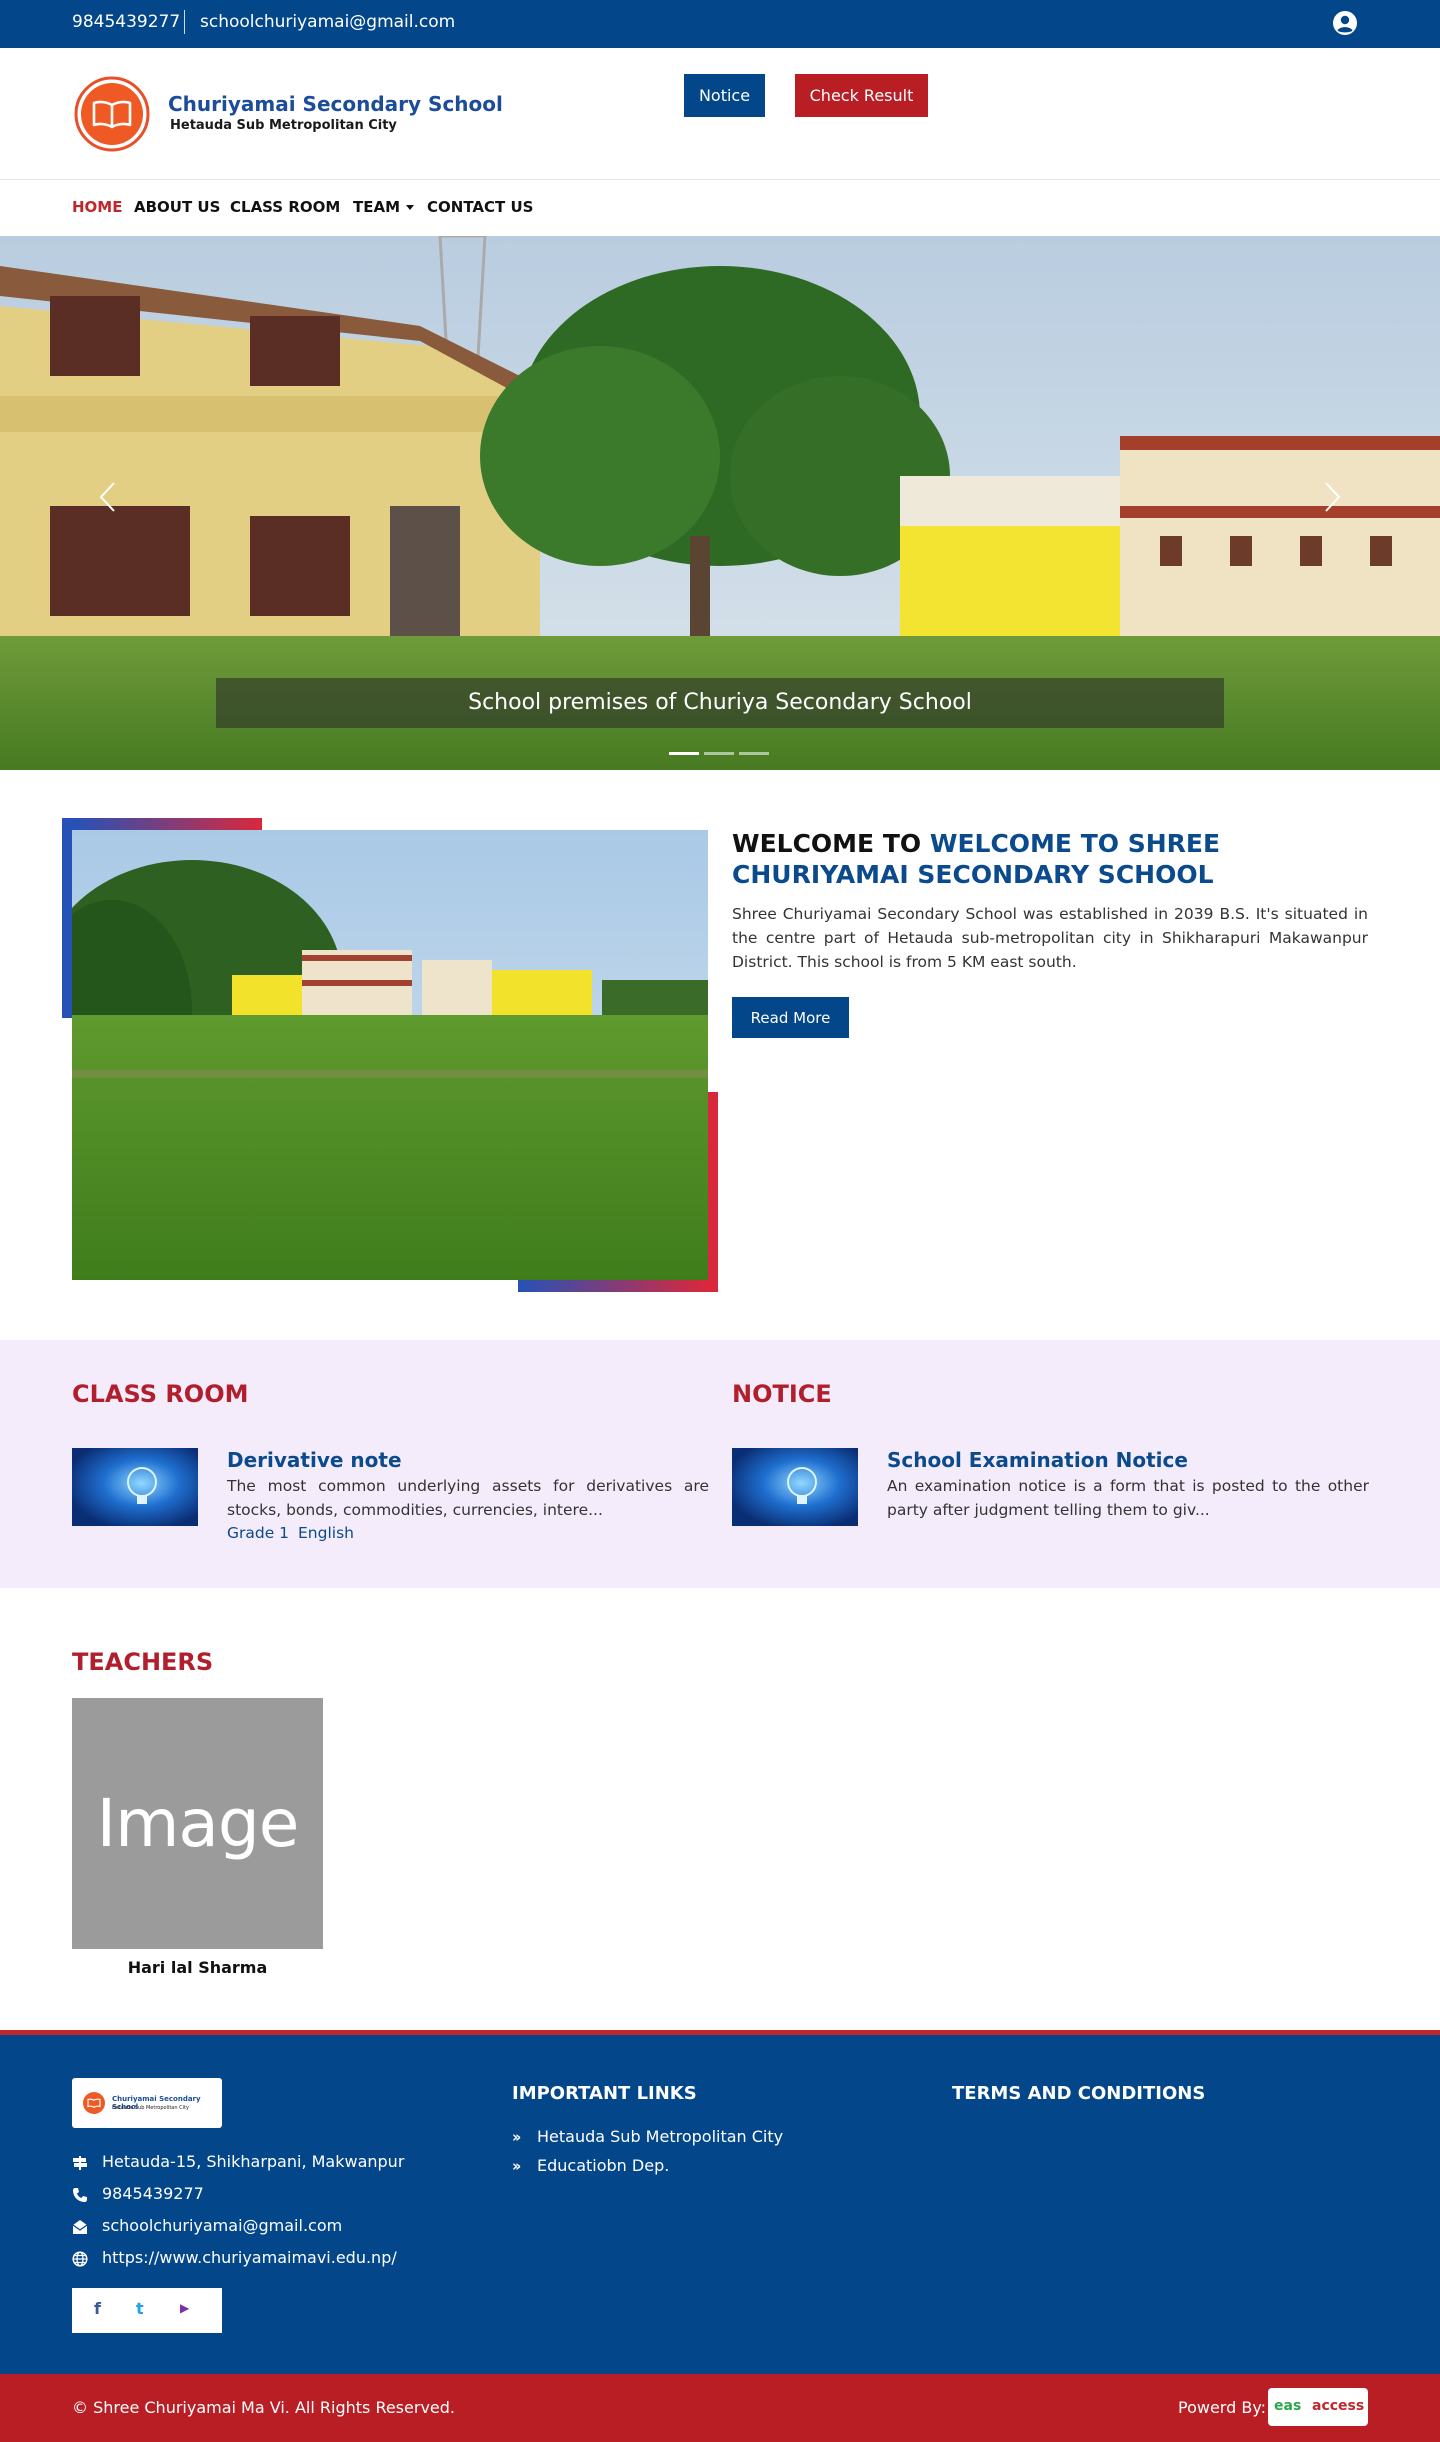  I want to click on topbar-divider, so click(184, 22).